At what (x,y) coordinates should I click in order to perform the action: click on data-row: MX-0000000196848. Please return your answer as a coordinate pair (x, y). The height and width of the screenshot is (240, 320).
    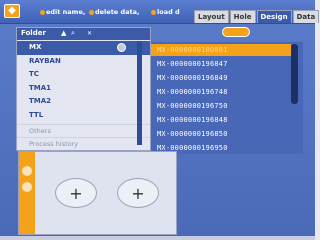
    Looking at the image, I should click on (221, 120).